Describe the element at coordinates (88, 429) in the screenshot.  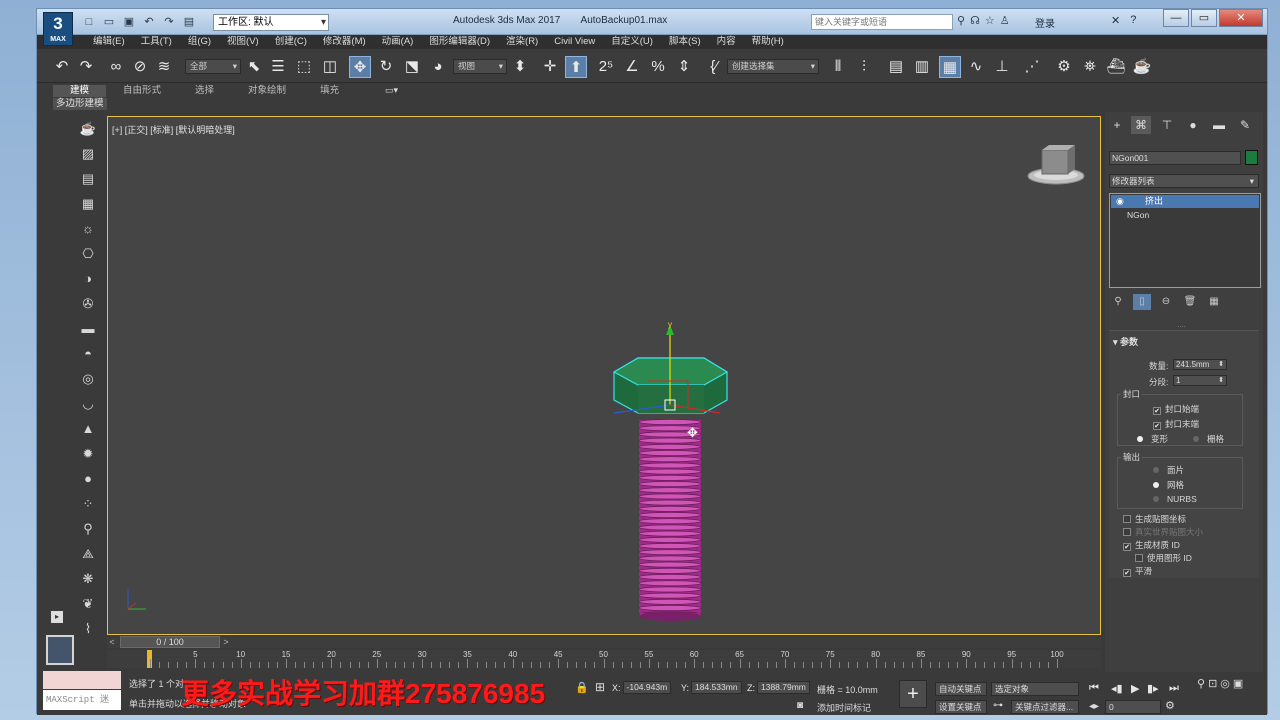
I see `cone-icon: ▲` at that location.